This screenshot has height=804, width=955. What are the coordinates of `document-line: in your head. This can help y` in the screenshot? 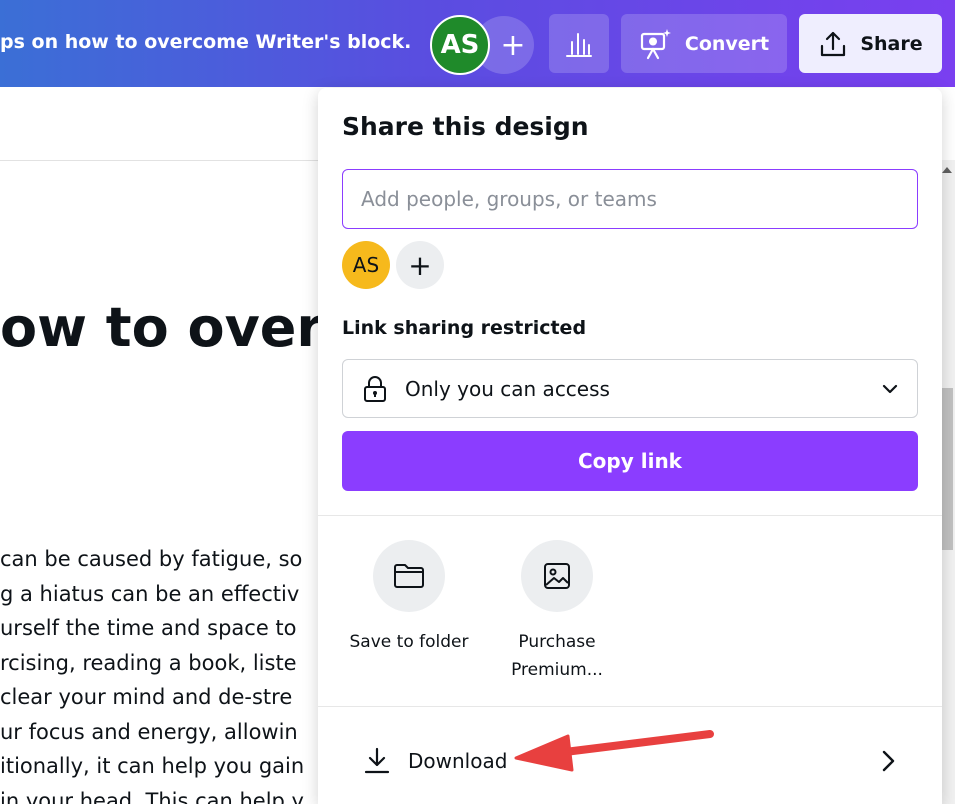 It's located at (152, 796).